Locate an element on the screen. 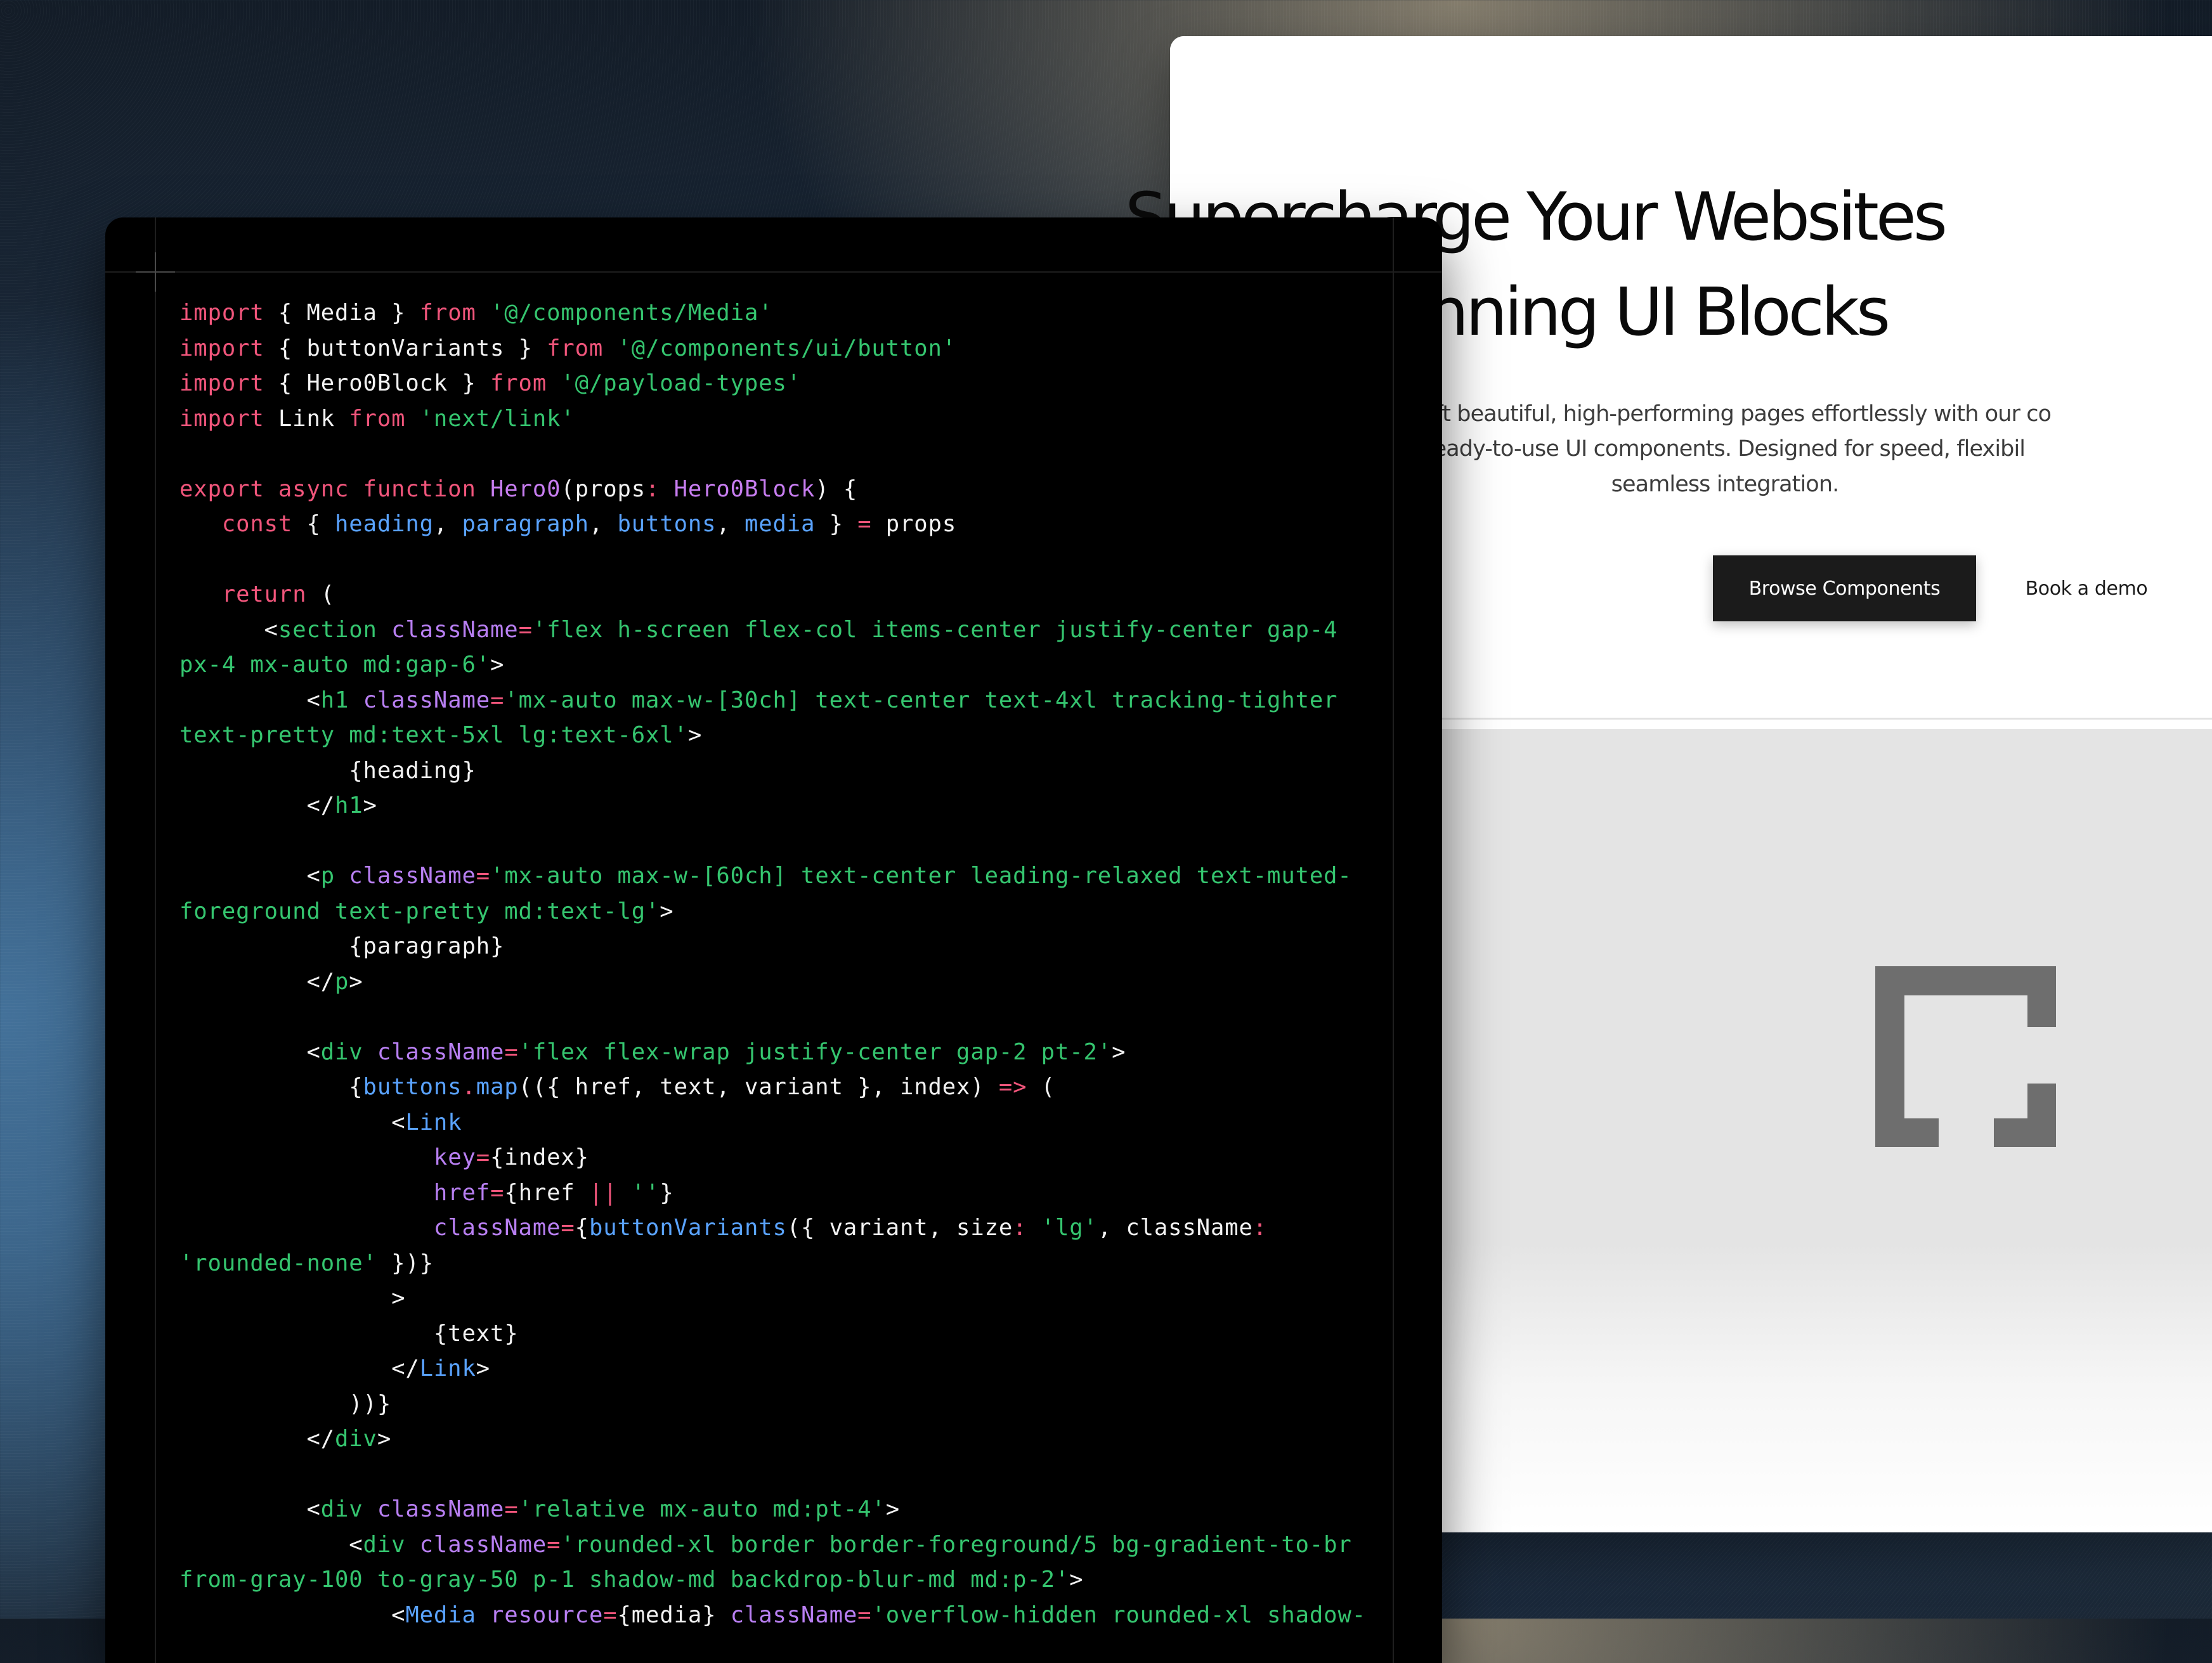 The image size is (2212, 1663). browse-components-button: Browse Components is located at coordinates (1844, 588).